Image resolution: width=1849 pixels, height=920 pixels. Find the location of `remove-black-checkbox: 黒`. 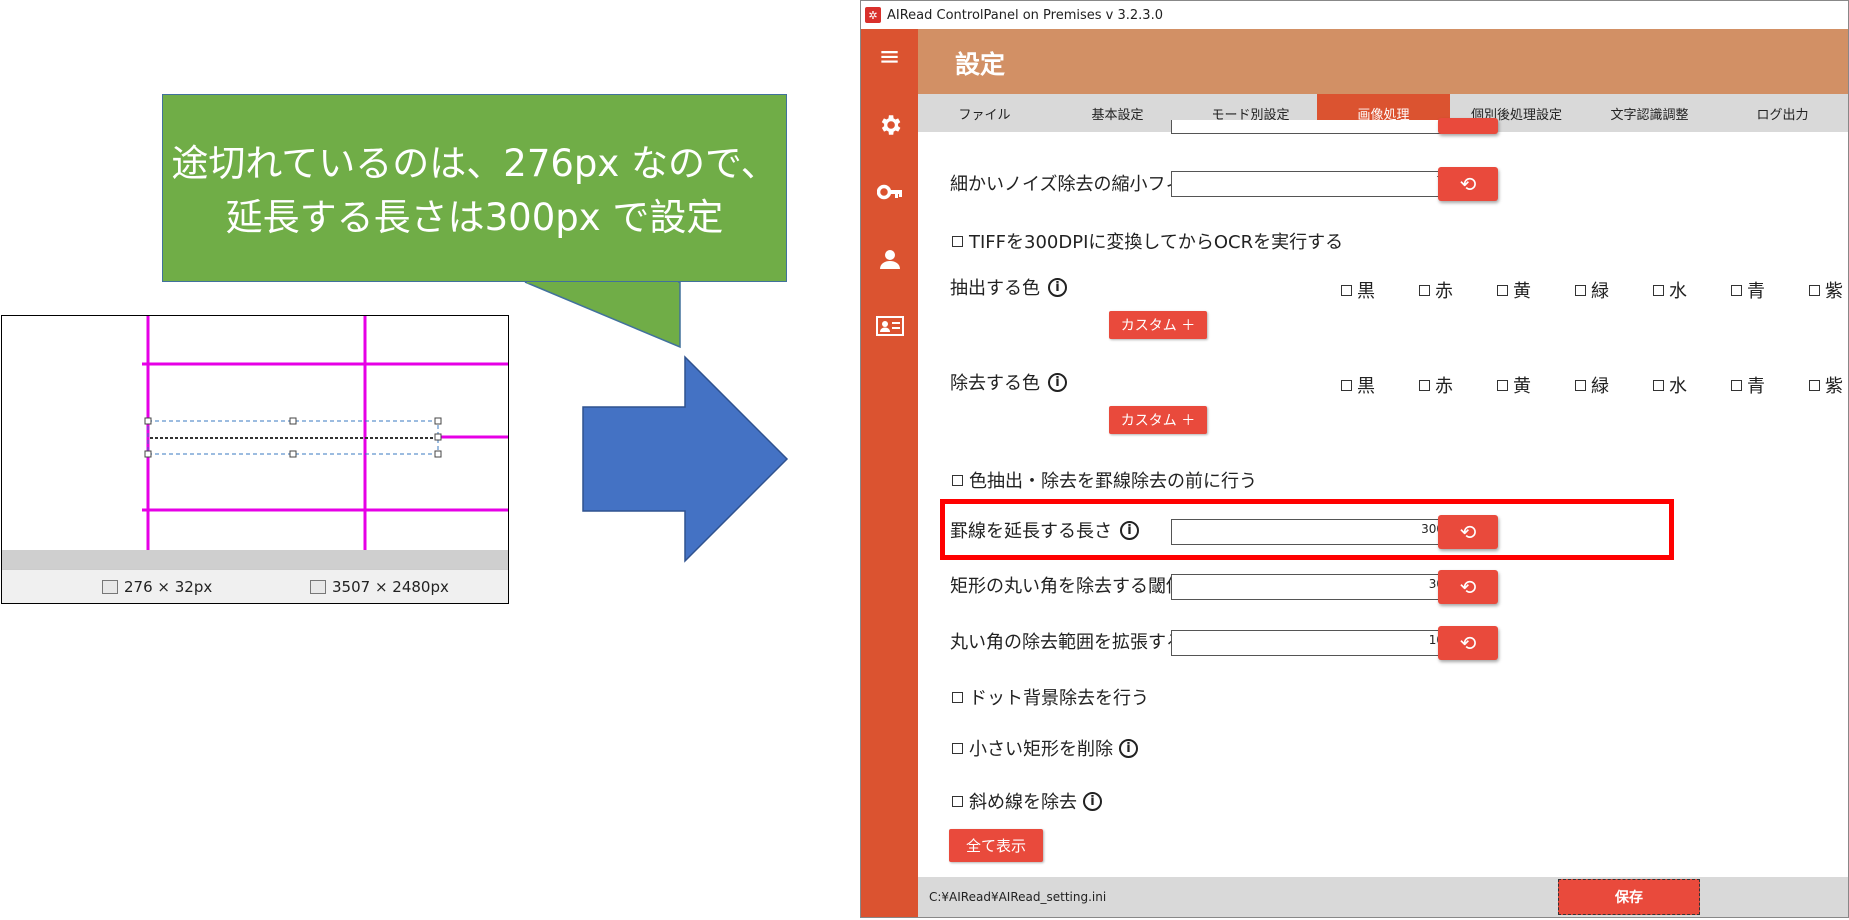

remove-black-checkbox: 黒 is located at coordinates (1358, 385).